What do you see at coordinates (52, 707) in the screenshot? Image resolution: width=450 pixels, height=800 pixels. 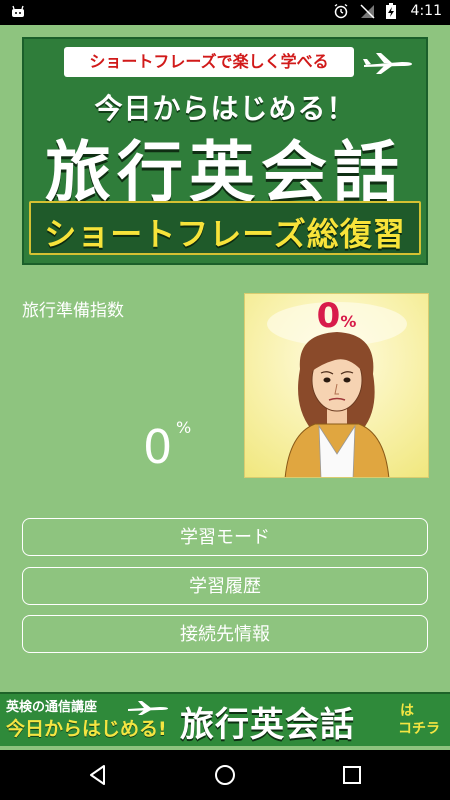 I see `ad-small-text: 英検の通信講座` at bounding box center [52, 707].